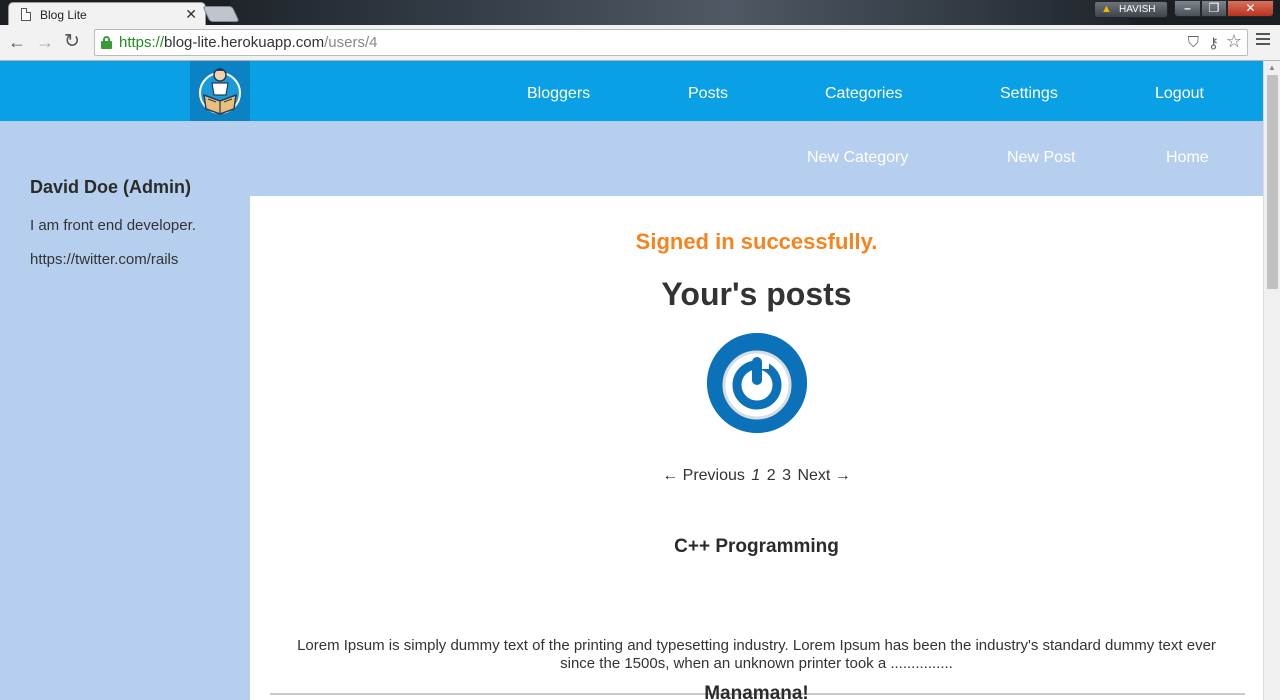  What do you see at coordinates (1263, 40) in the screenshot?
I see `browser-menu-icon` at bounding box center [1263, 40].